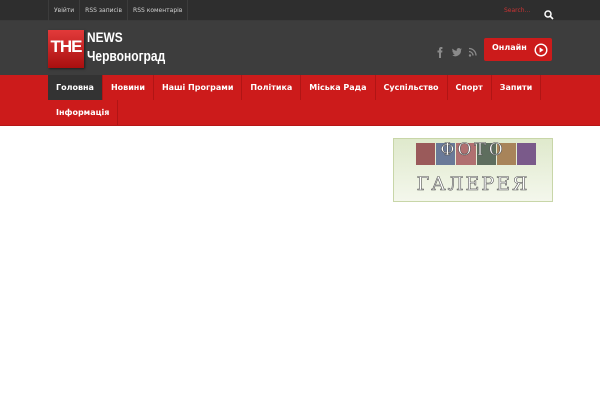 Image resolution: width=600 pixels, height=400 pixels. I want to click on logo-the-text: THE, so click(66, 46).